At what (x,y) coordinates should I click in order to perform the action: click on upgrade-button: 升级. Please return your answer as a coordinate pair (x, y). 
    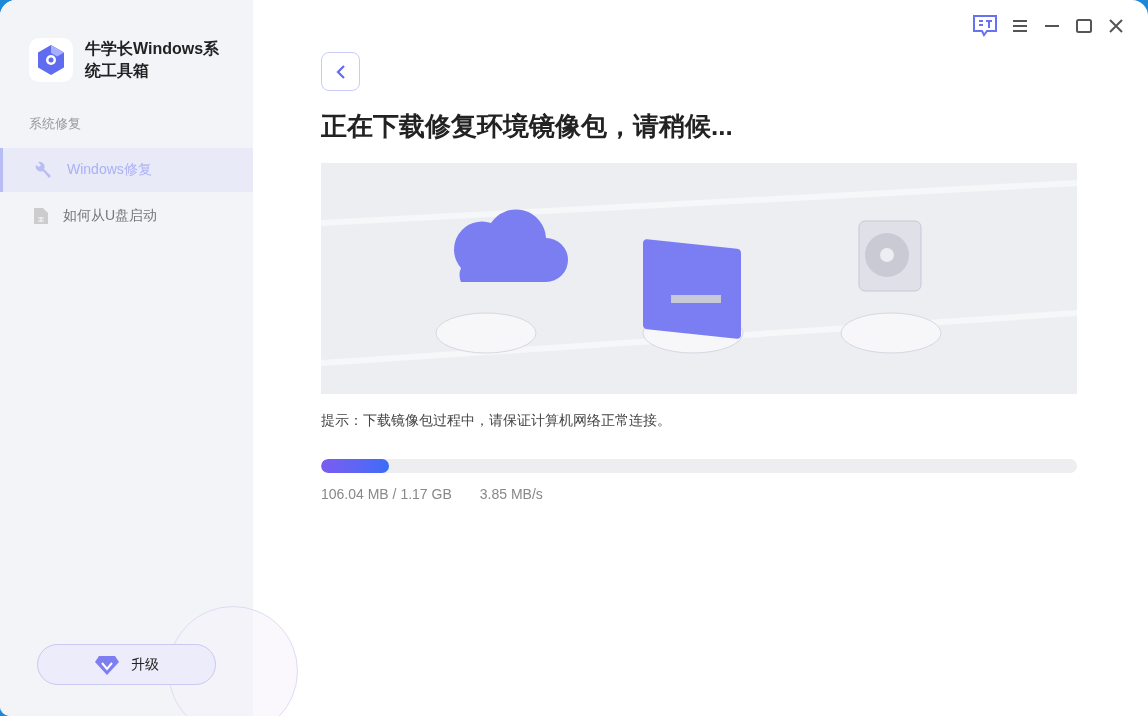
    Looking at the image, I should click on (126, 664).